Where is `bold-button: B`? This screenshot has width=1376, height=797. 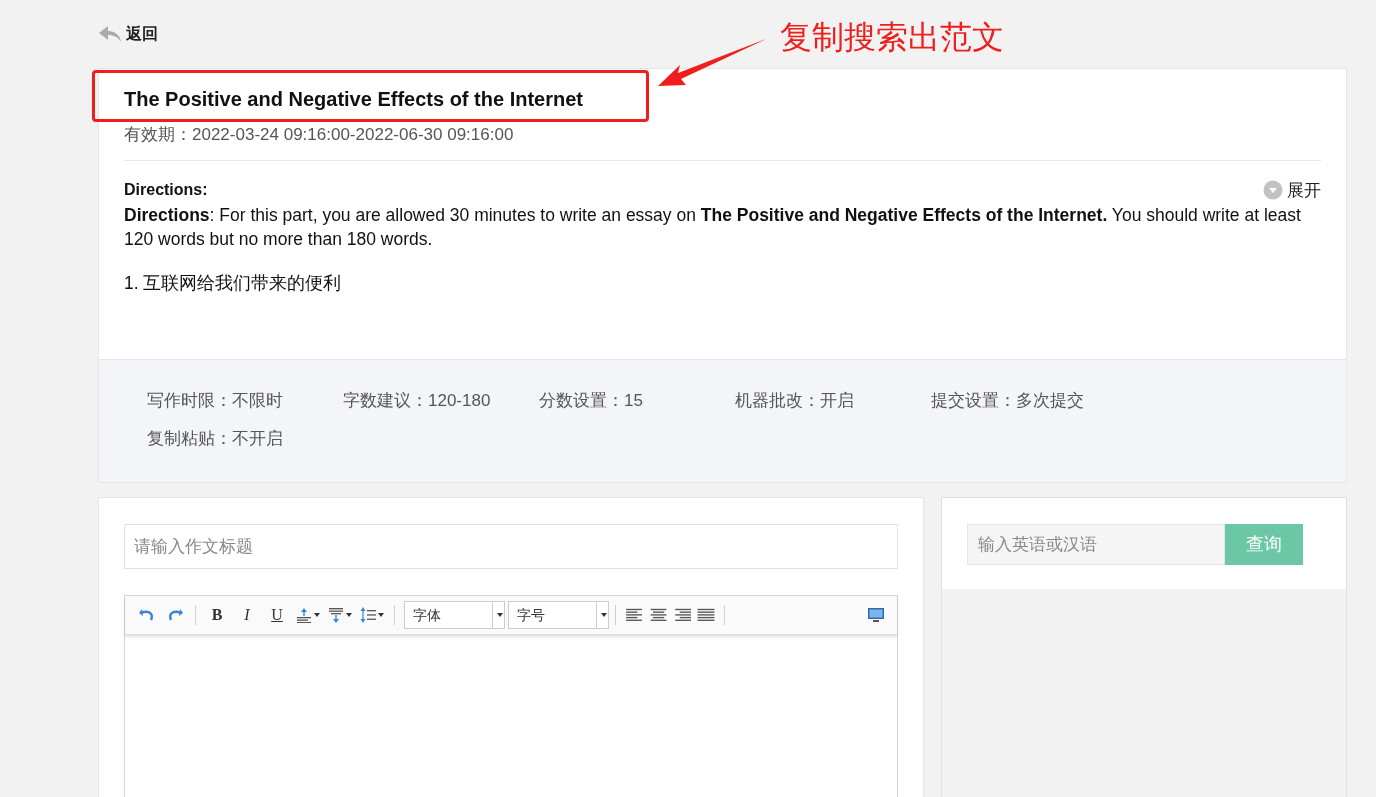
bold-button: B is located at coordinates (217, 615).